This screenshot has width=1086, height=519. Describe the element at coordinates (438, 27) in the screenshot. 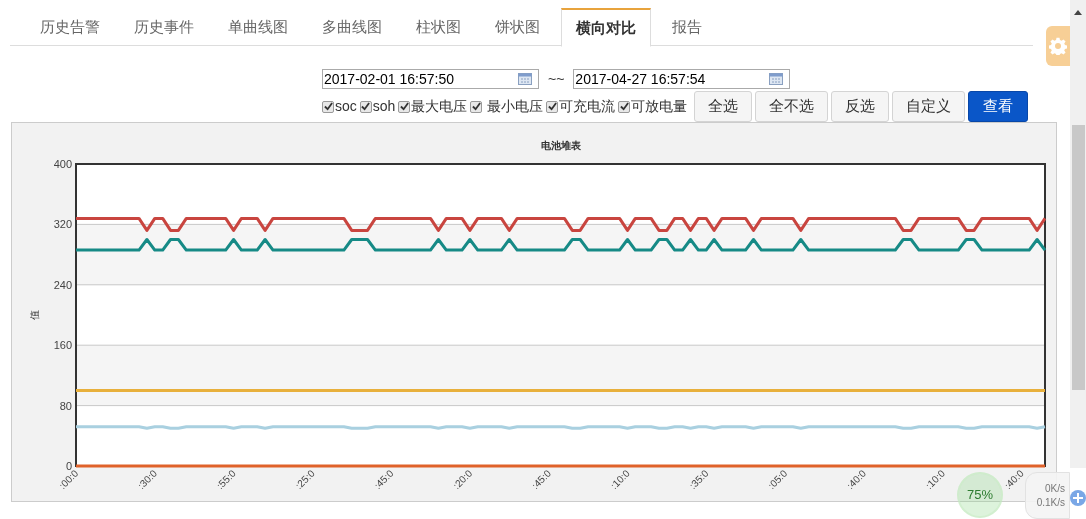

I see `tab: 柱状图` at that location.